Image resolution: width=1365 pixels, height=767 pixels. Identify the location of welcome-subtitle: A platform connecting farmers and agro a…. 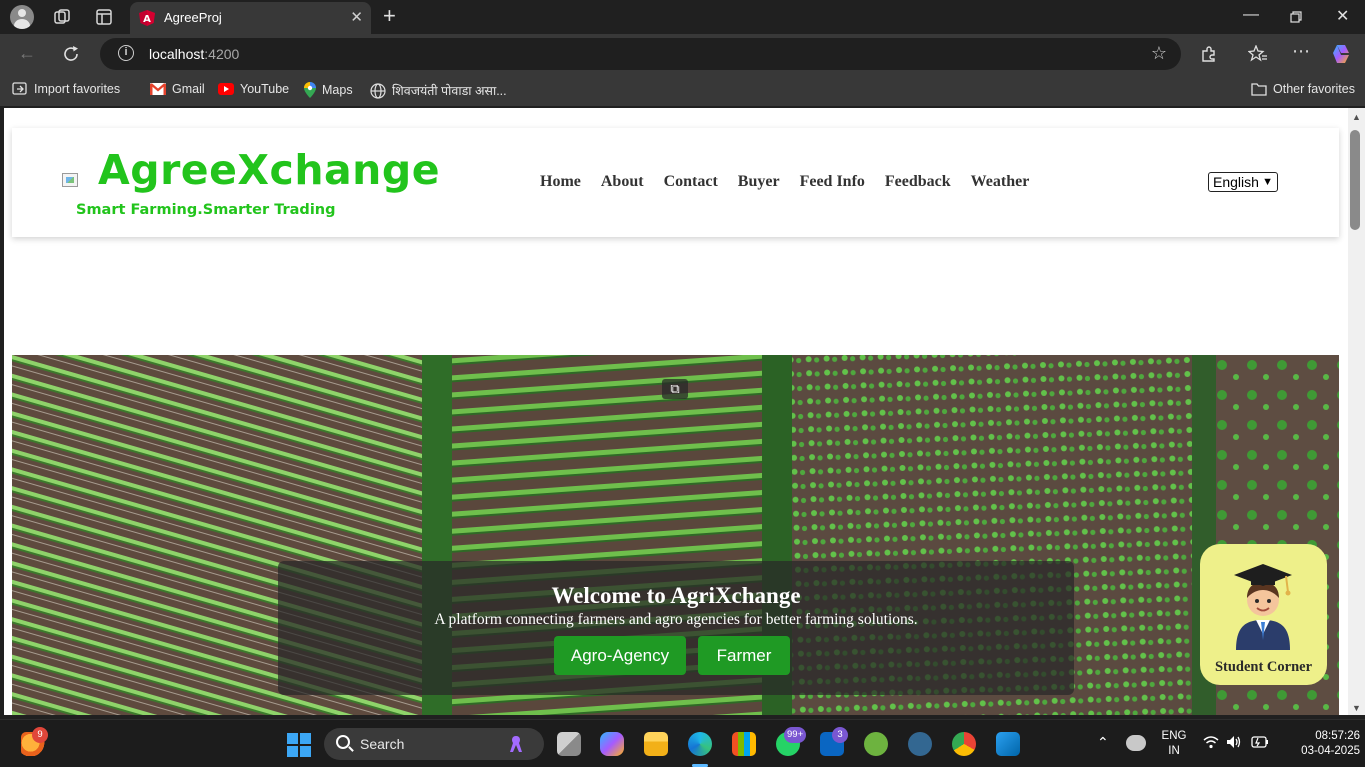
(676, 619).